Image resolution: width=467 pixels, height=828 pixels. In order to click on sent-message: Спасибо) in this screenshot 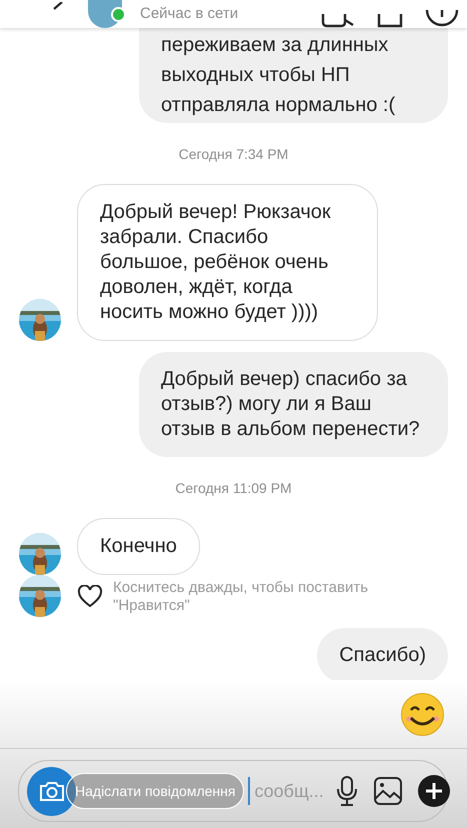, I will do `click(382, 655)`.